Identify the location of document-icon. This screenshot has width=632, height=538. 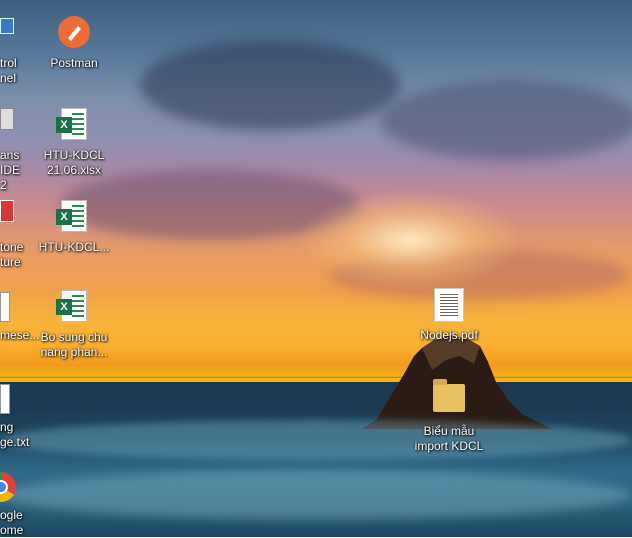
(5, 307).